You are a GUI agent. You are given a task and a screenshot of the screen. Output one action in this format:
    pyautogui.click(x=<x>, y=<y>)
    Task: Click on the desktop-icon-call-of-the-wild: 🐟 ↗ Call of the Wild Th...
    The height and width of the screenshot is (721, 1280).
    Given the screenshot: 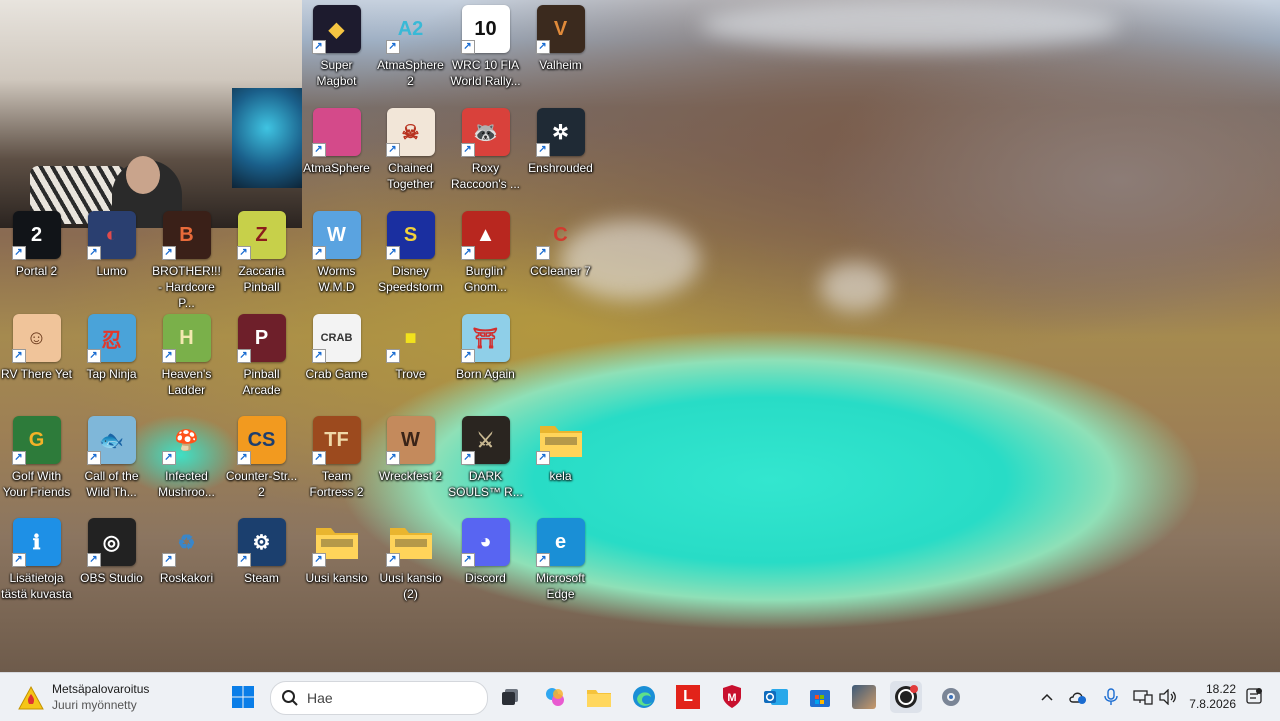 What is the action you would take?
    pyautogui.click(x=111, y=458)
    